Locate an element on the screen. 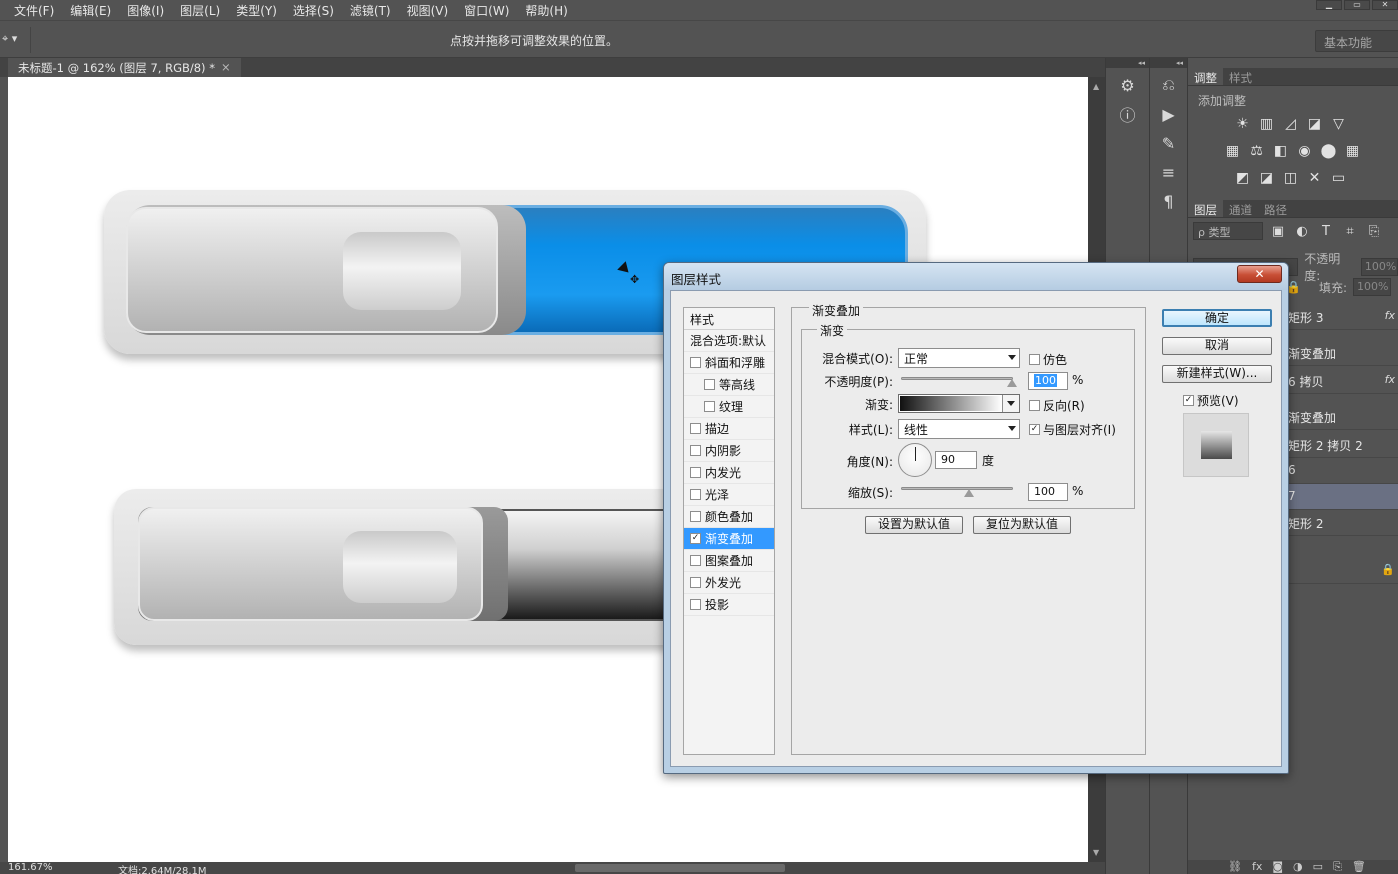 Image resolution: width=1398 pixels, height=874 pixels. black-white-icon: ◧ is located at coordinates (1280, 151).